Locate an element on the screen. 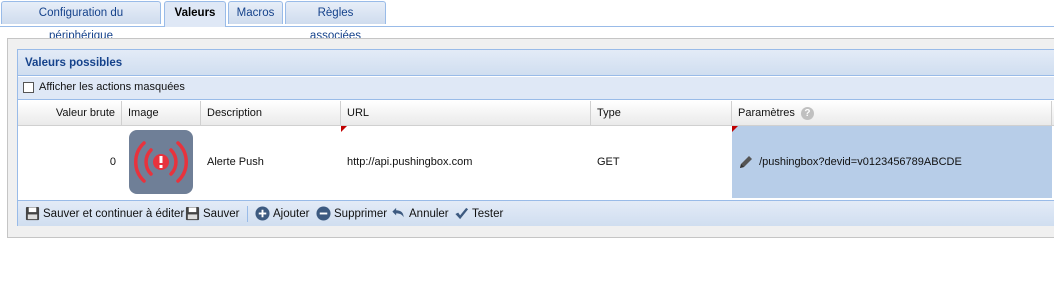  column-header-params: Paramètres ? is located at coordinates (892, 113).